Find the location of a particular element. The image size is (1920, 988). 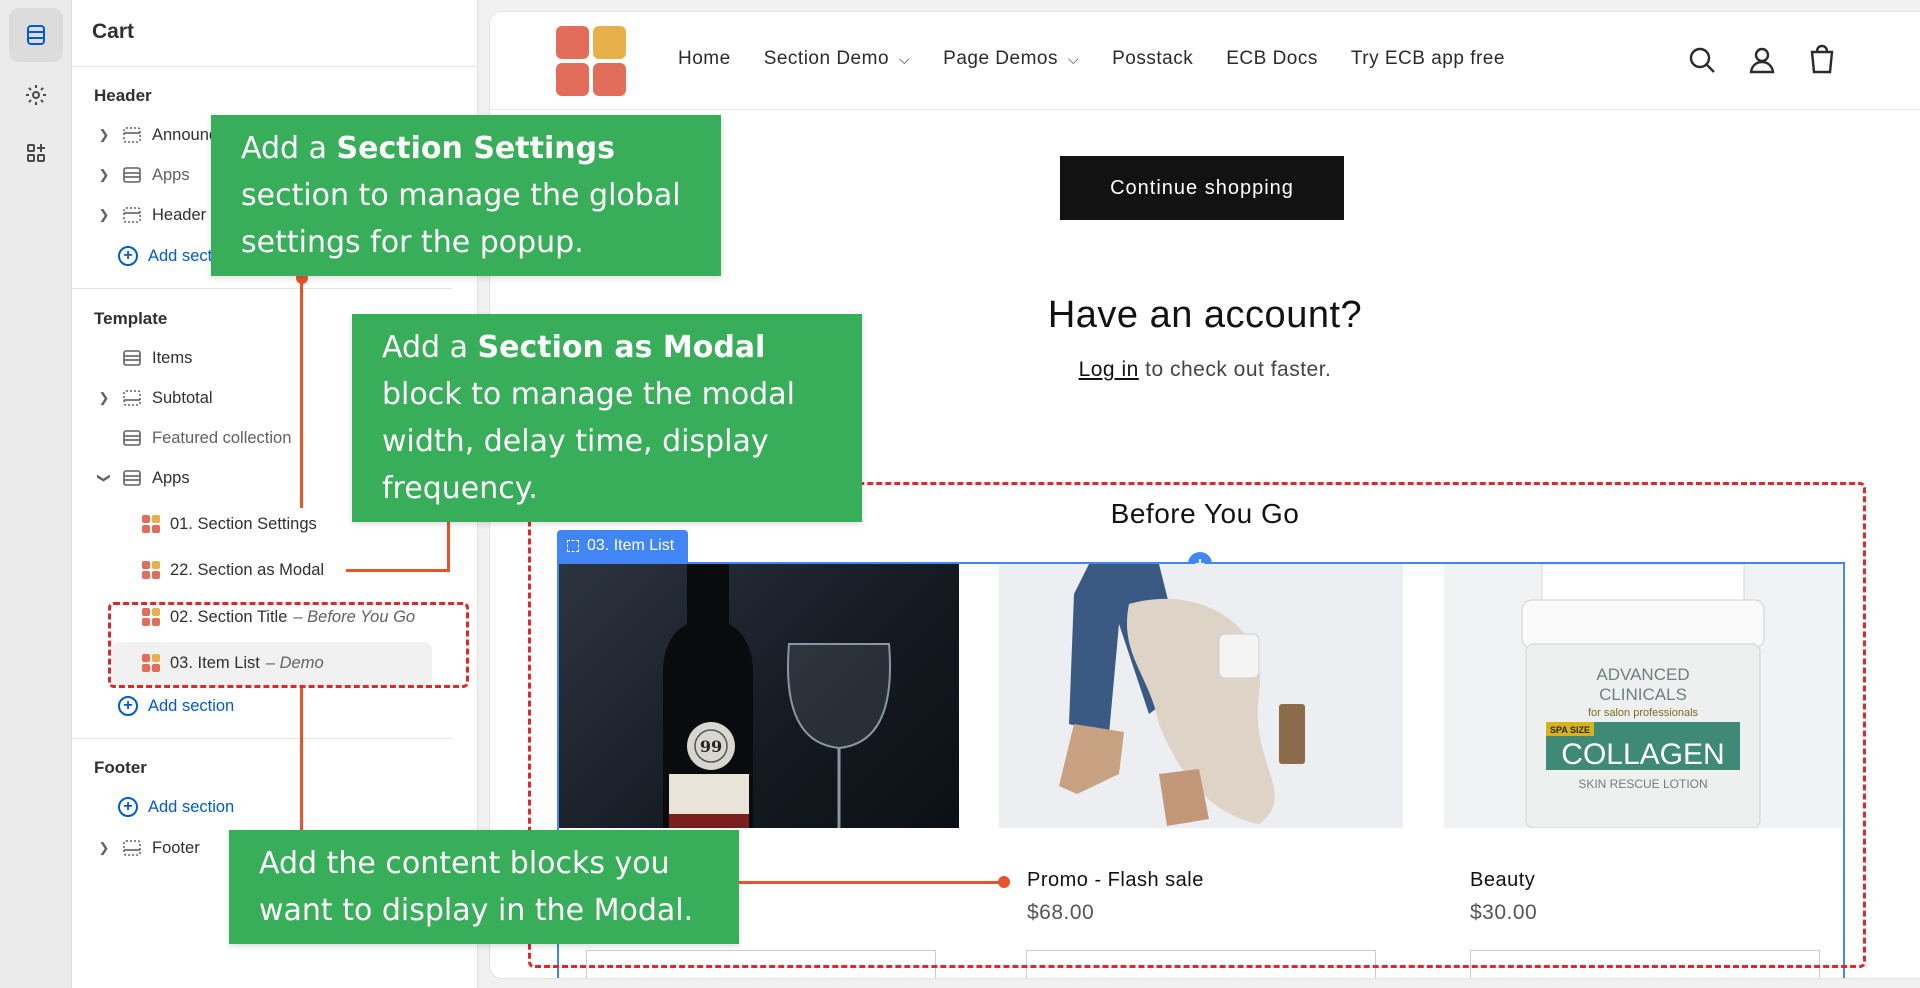

add-section-template-button: + Add section is located at coordinates (176, 706).